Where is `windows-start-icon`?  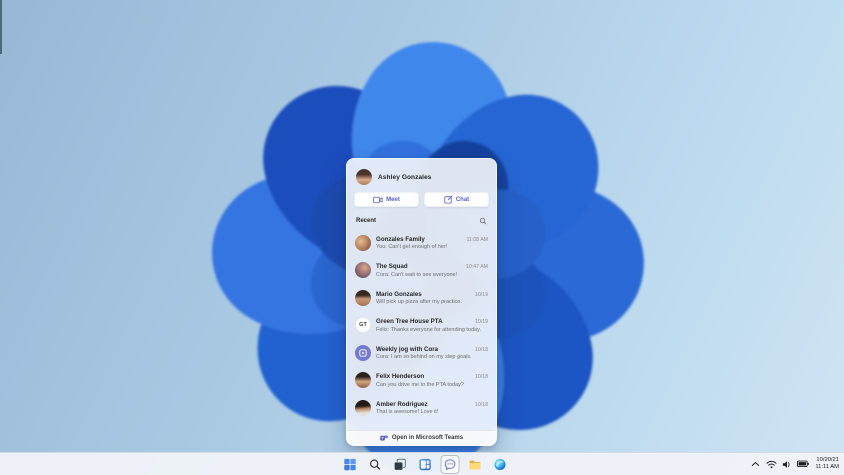 windows-start-icon is located at coordinates (349, 464).